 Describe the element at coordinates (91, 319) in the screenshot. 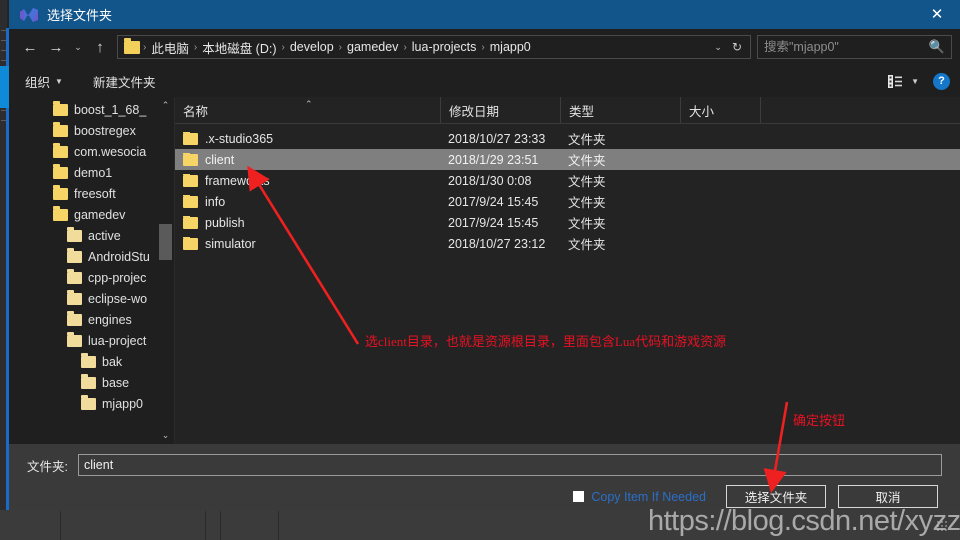

I see `tree-item: engines` at that location.